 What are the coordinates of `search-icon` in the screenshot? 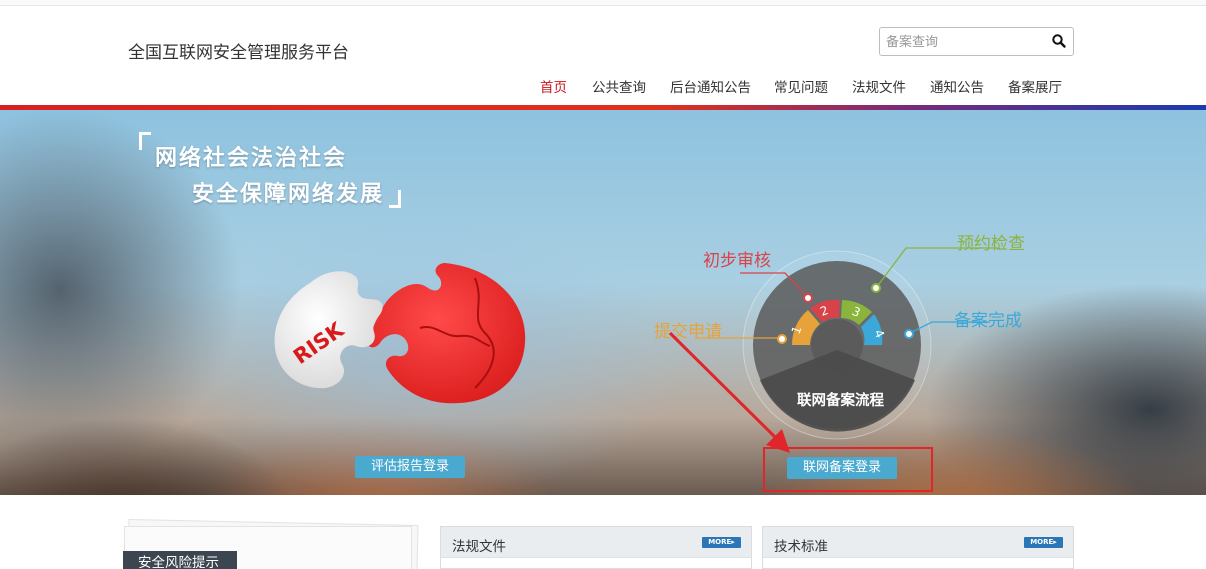 It's located at (1059, 41).